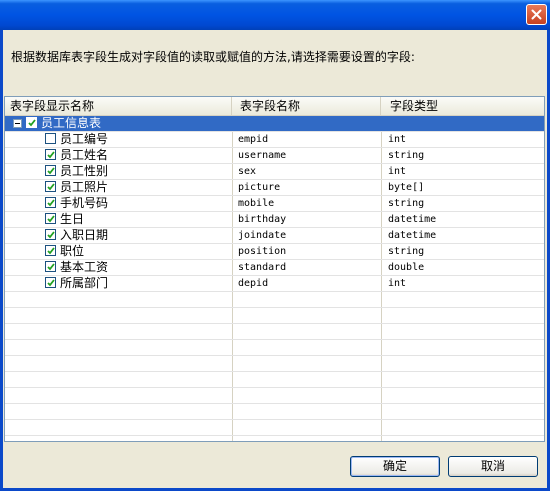  Describe the element at coordinates (253, 139) in the screenshot. I see `field-name-cell: empid` at that location.